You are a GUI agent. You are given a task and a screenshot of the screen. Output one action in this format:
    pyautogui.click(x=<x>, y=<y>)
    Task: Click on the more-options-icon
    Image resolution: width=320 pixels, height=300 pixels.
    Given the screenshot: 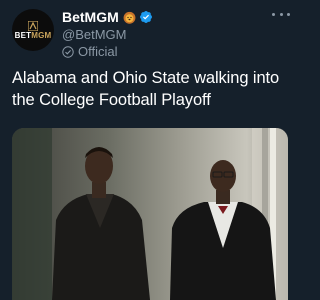 What is the action you would take?
    pyautogui.click(x=281, y=14)
    